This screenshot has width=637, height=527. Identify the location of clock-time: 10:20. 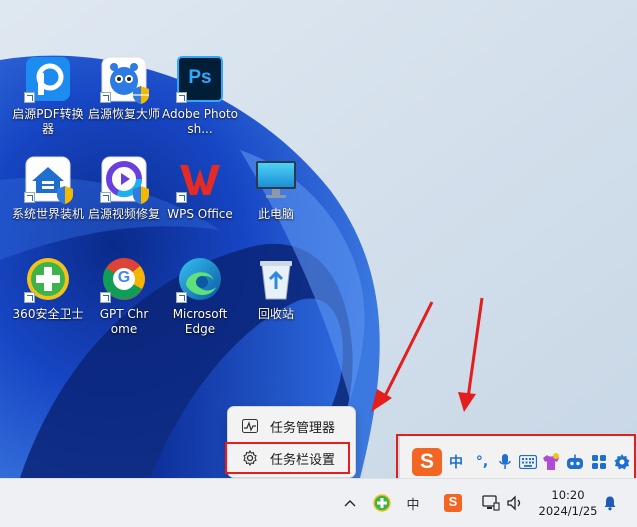
(568, 495).